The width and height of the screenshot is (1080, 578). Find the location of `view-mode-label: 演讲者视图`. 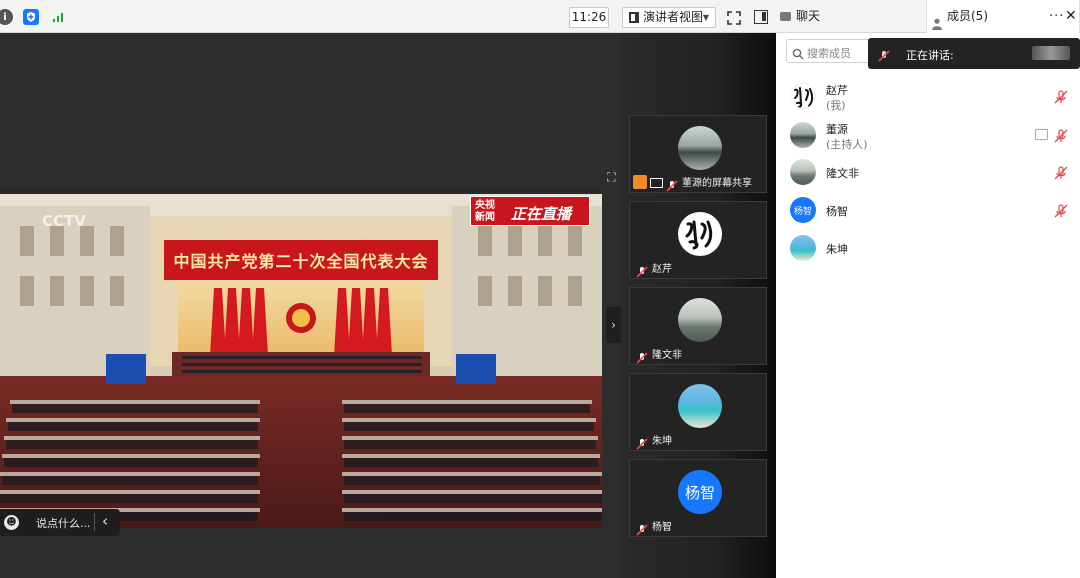

view-mode-label: 演讲者视图 is located at coordinates (673, 17).